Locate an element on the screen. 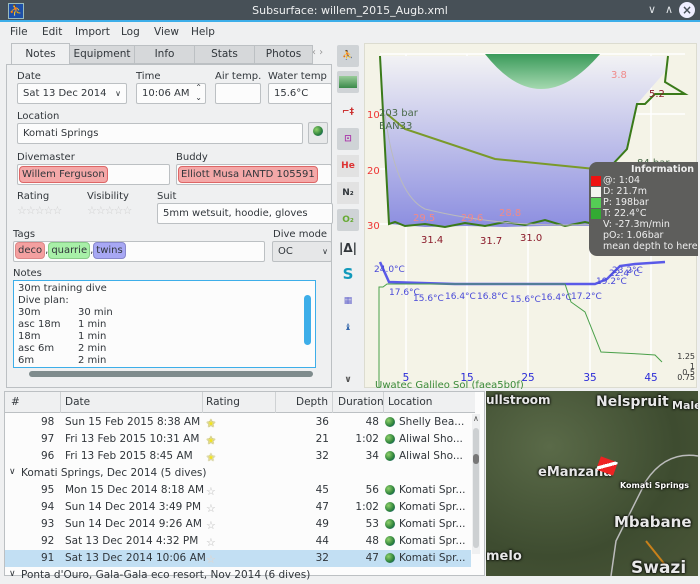 This screenshot has width=700, height=584. visibility-stars: ☆☆☆☆☆ is located at coordinates (109, 210).